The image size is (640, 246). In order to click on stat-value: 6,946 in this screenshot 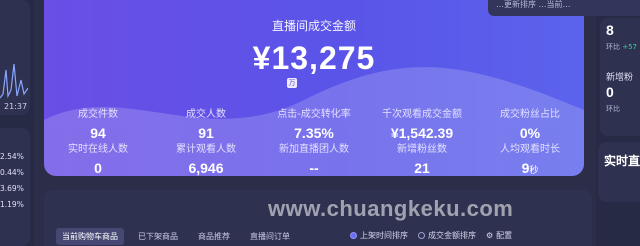, I will do `click(206, 168)`.